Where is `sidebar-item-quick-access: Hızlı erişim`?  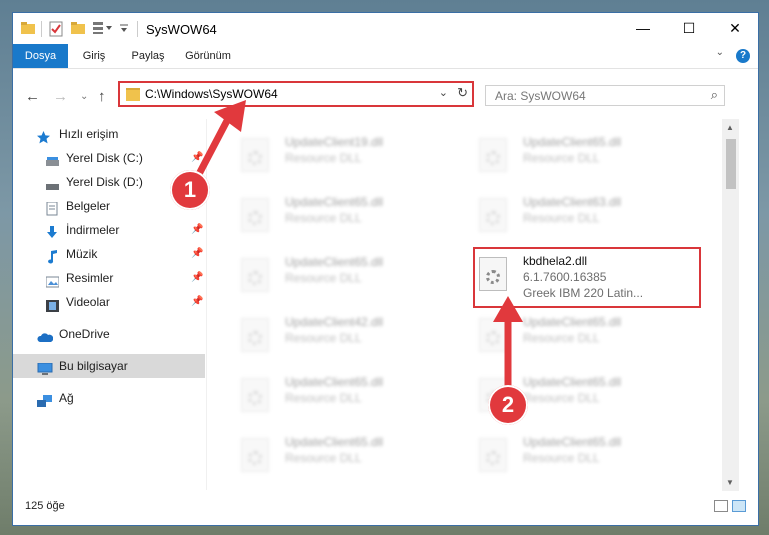 sidebar-item-quick-access: Hızlı erişim is located at coordinates (109, 134).